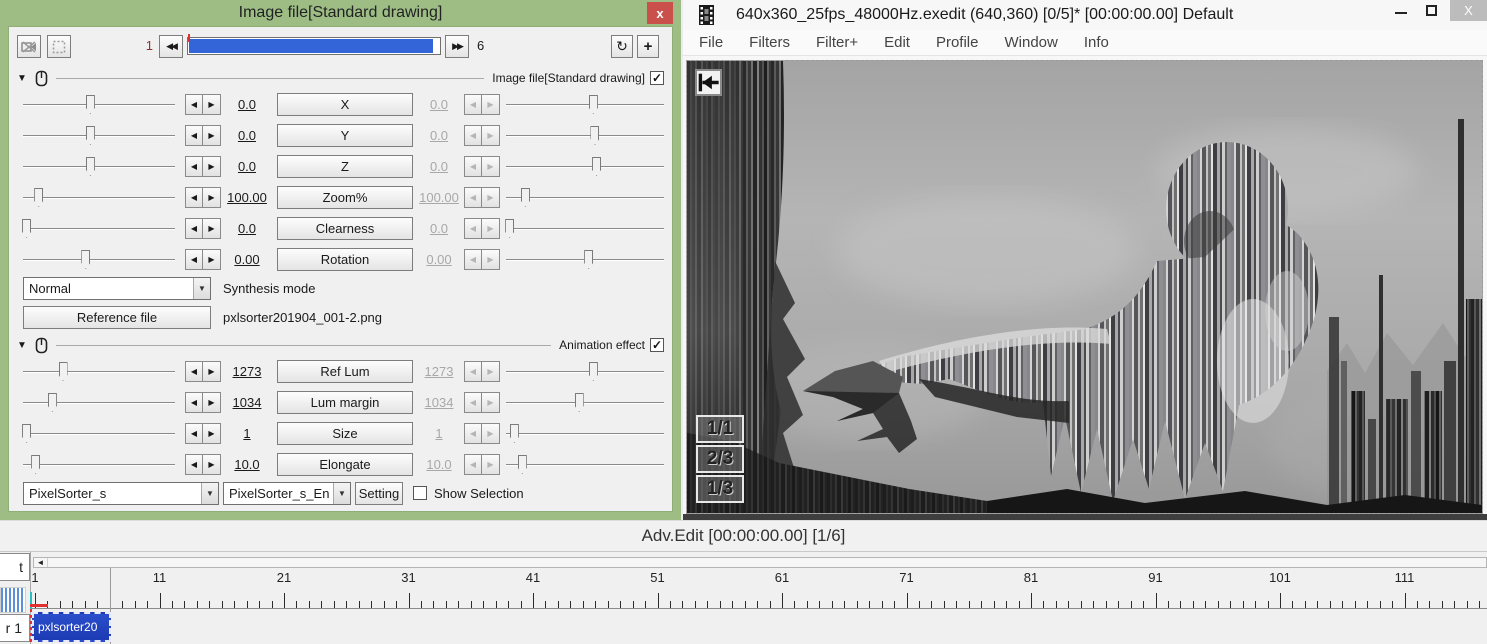  Describe the element at coordinates (457, 46) in the screenshot. I see `next-frame-button: ▶▶` at that location.